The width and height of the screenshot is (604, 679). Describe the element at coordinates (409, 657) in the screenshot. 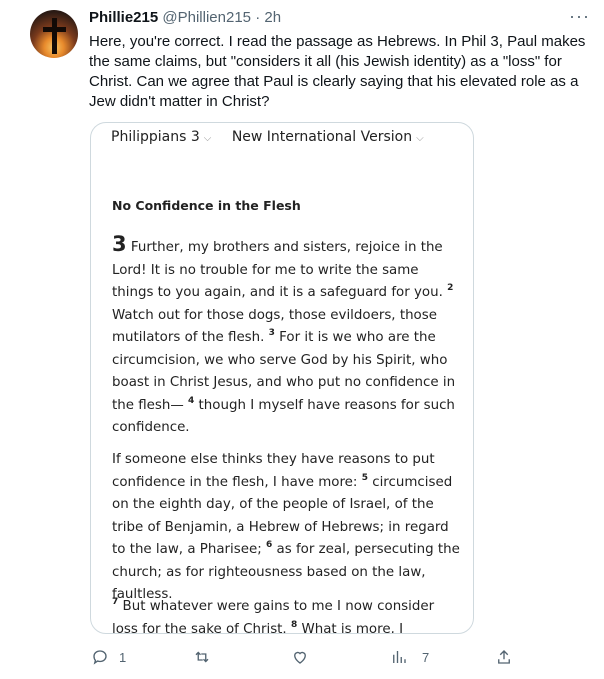

I see `views-button: 7` at that location.